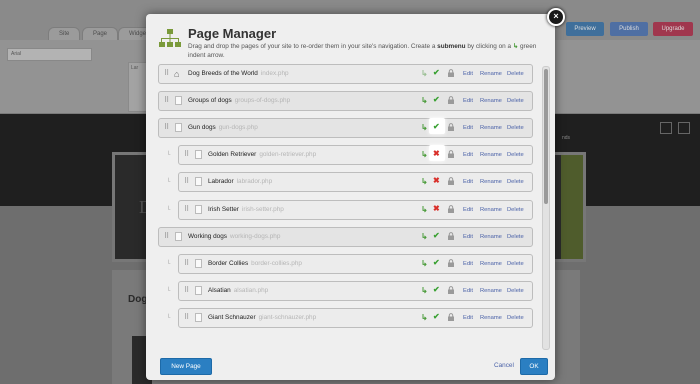 The height and width of the screenshot is (384, 700). I want to click on tab-page: Page, so click(100, 34).